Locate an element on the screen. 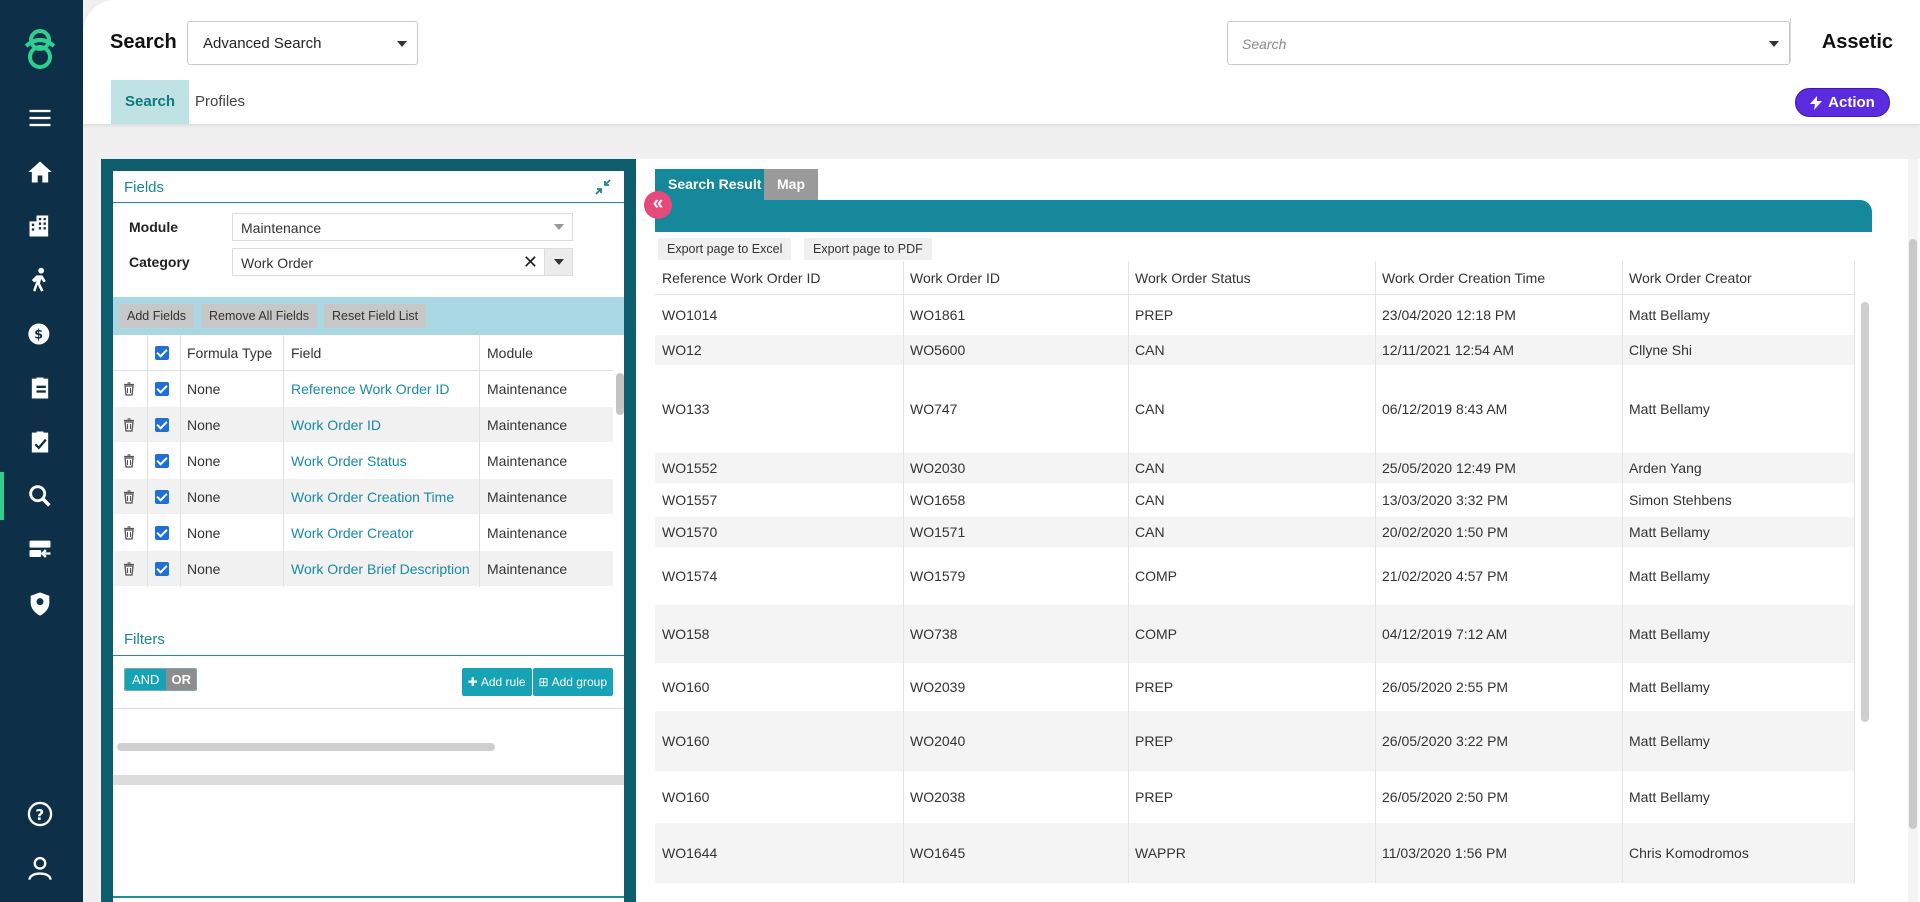 Image resolution: width=1920 pixels, height=902 pixels. tab-search: Search is located at coordinates (150, 102).